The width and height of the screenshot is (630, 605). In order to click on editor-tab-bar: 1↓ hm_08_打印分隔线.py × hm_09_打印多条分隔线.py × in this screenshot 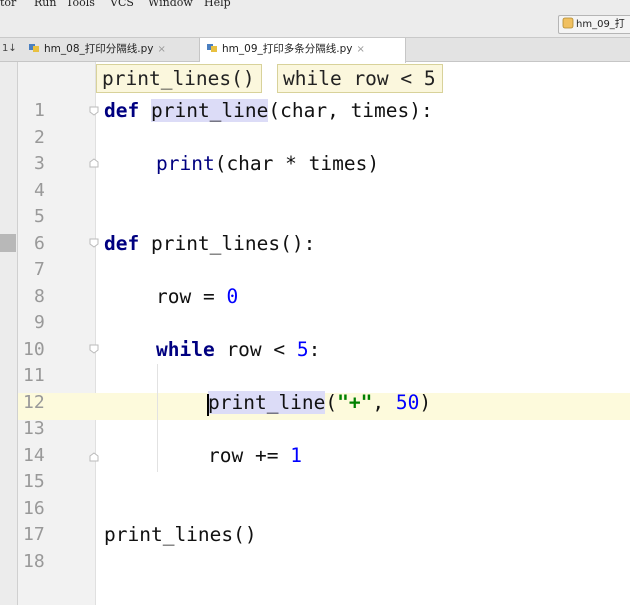, I will do `click(315, 50)`.